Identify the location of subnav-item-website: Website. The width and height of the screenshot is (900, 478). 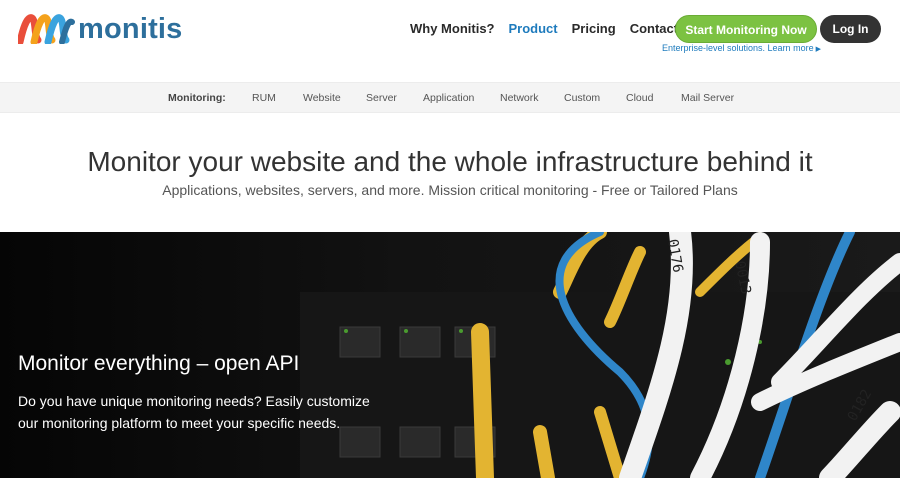
(322, 98).